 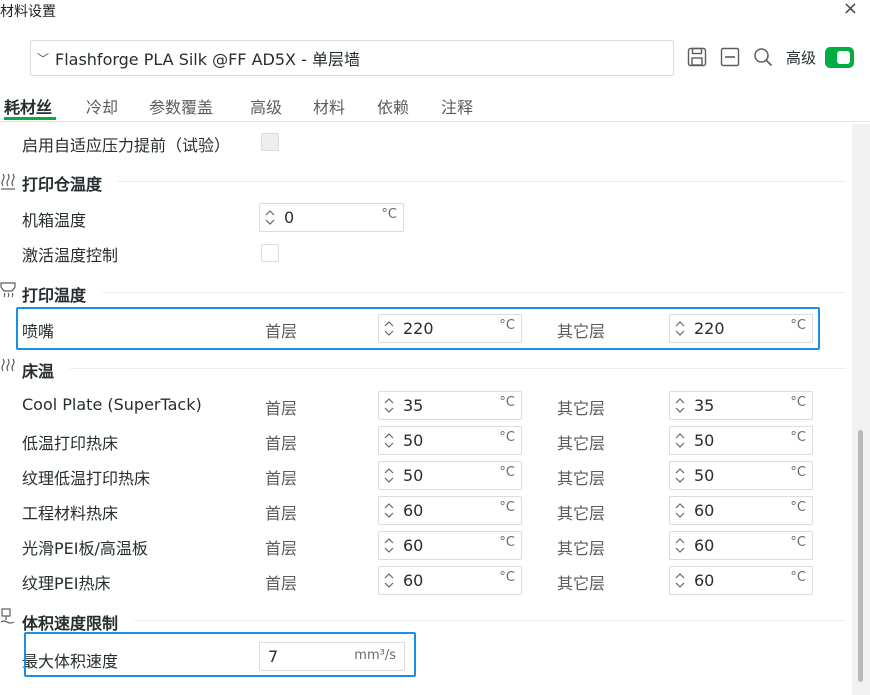 What do you see at coordinates (281, 331) in the screenshot?
I see `nozzle-first-layer-label: 首层` at bounding box center [281, 331].